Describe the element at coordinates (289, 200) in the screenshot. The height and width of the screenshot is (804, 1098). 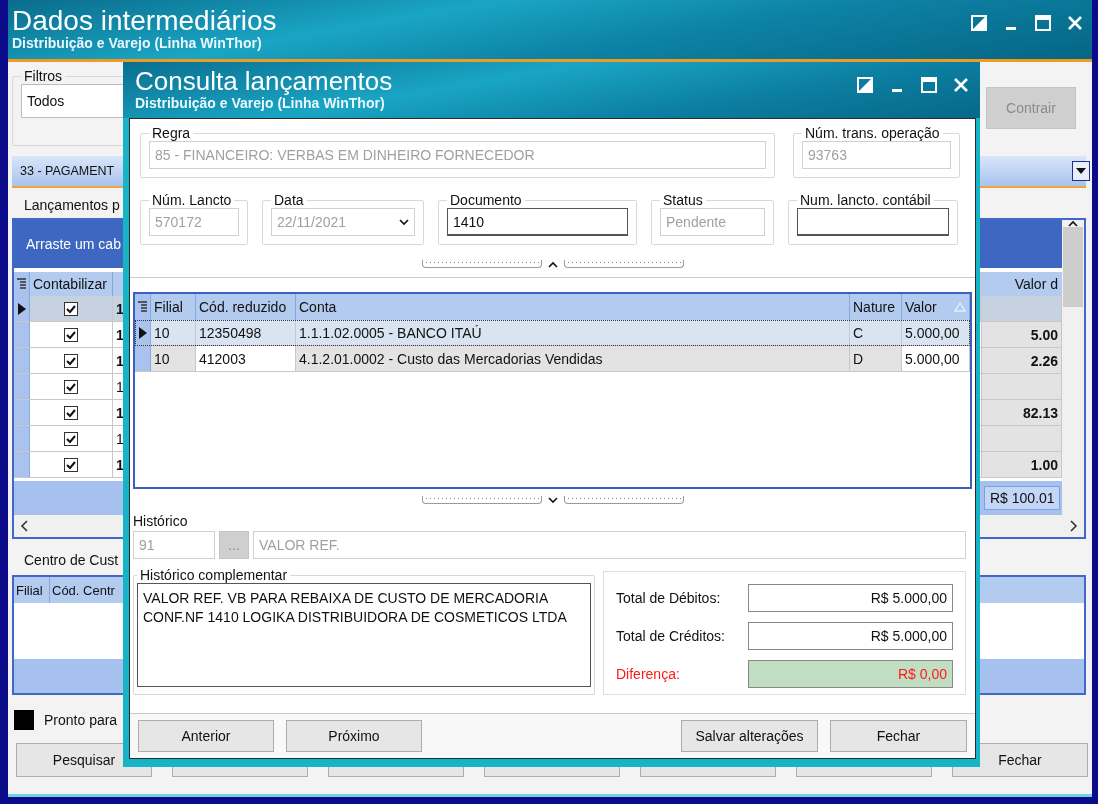
I see `field-label: Data` at that location.